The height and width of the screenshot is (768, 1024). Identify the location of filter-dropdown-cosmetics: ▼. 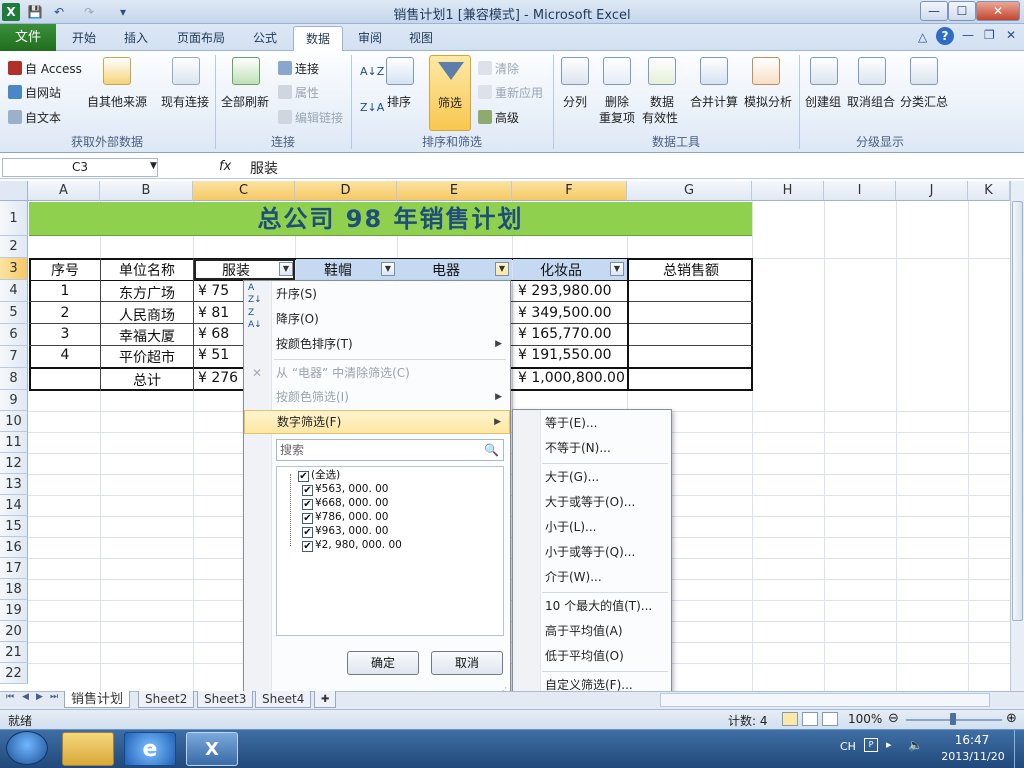
(617, 269).